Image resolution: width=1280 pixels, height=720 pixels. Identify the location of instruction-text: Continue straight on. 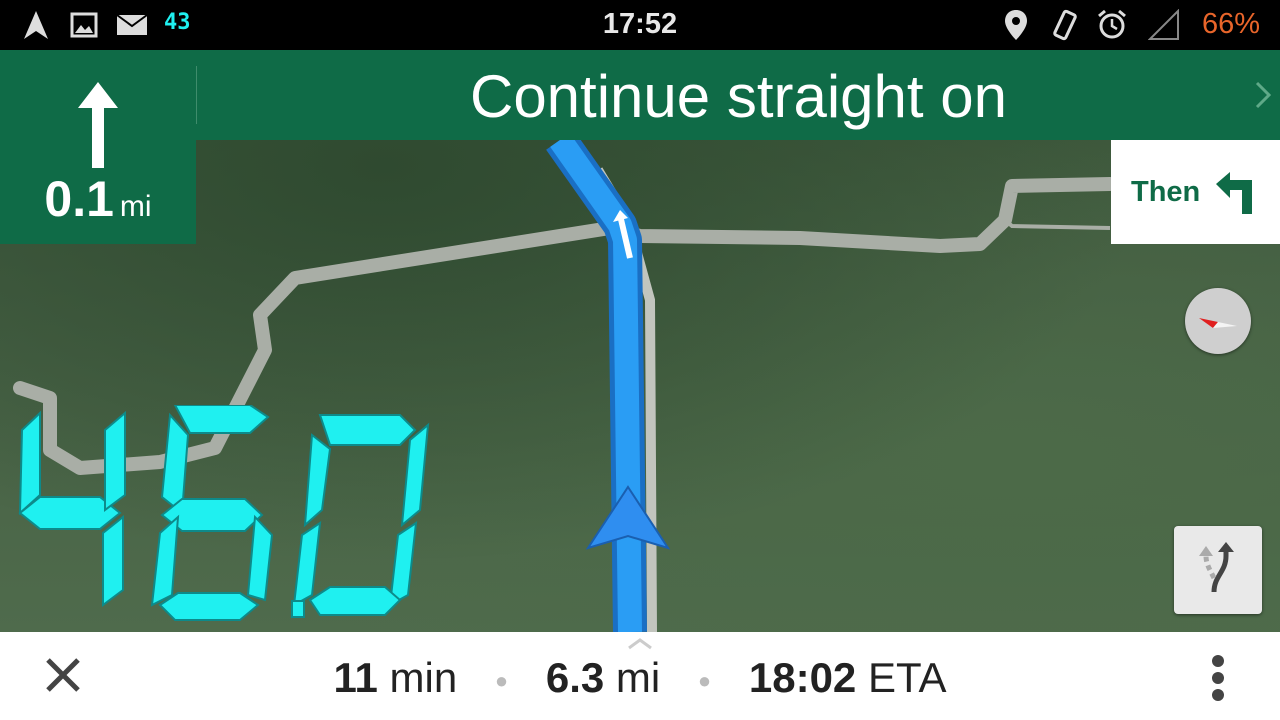
(738, 95).